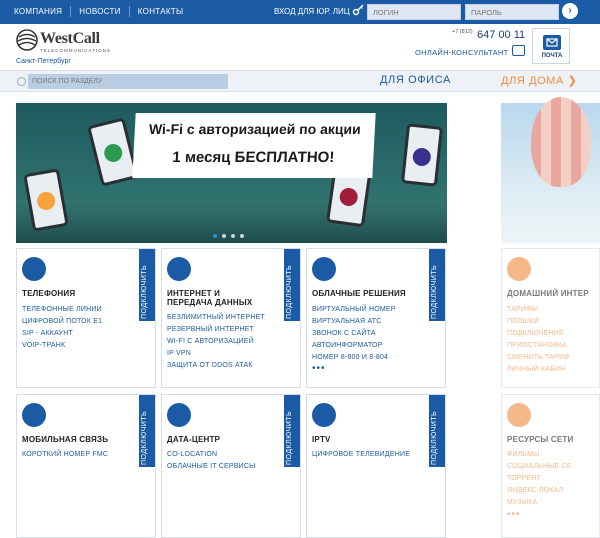 The image size is (600, 538). Describe the element at coordinates (354, 322) in the screenshot. I see `card-link: ВИРТУАЛЬНАЯ АТС` at that location.